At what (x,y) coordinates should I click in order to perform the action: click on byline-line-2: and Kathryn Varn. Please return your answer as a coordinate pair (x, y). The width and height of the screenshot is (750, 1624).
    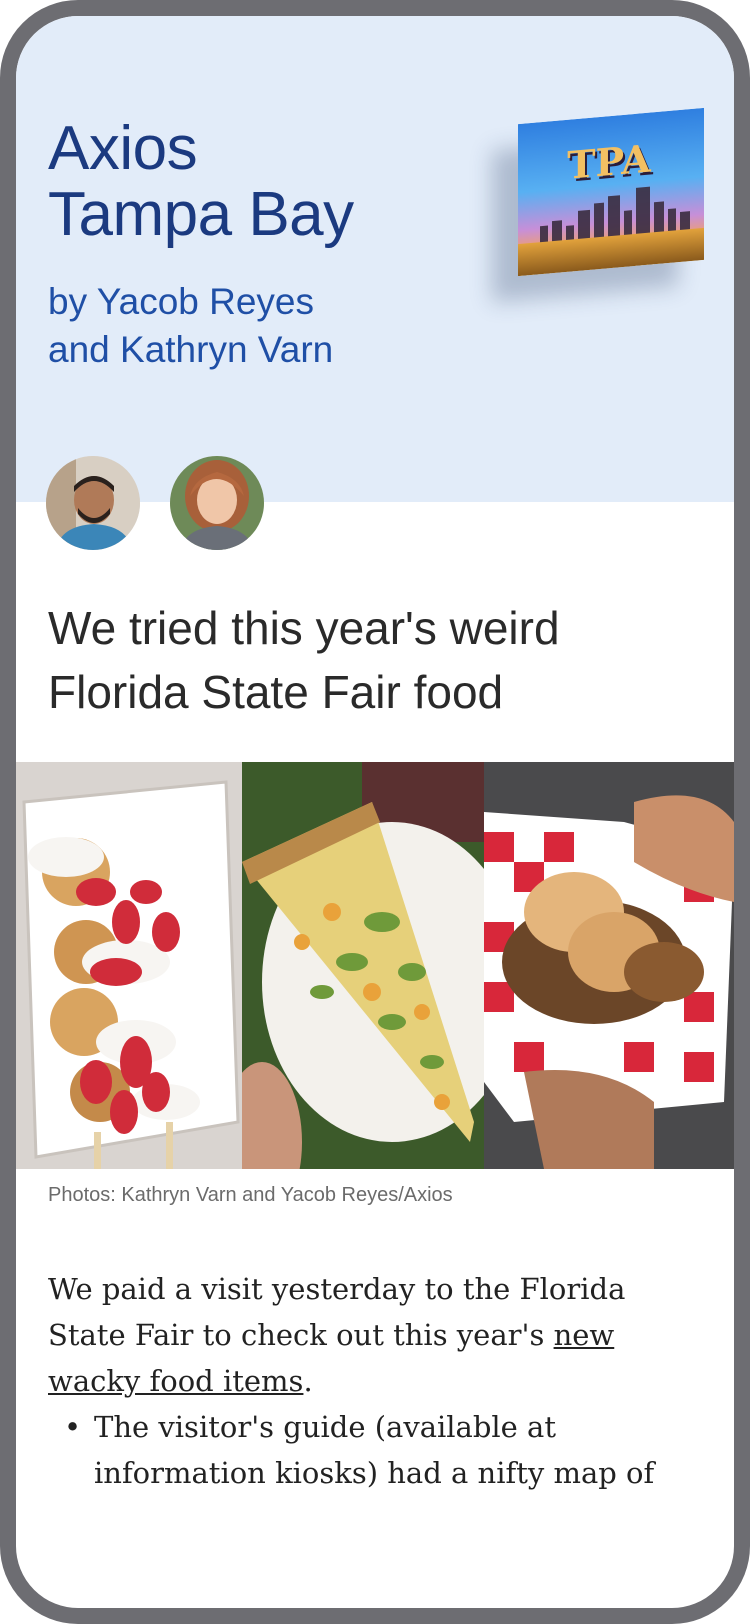
    Looking at the image, I should click on (191, 349).